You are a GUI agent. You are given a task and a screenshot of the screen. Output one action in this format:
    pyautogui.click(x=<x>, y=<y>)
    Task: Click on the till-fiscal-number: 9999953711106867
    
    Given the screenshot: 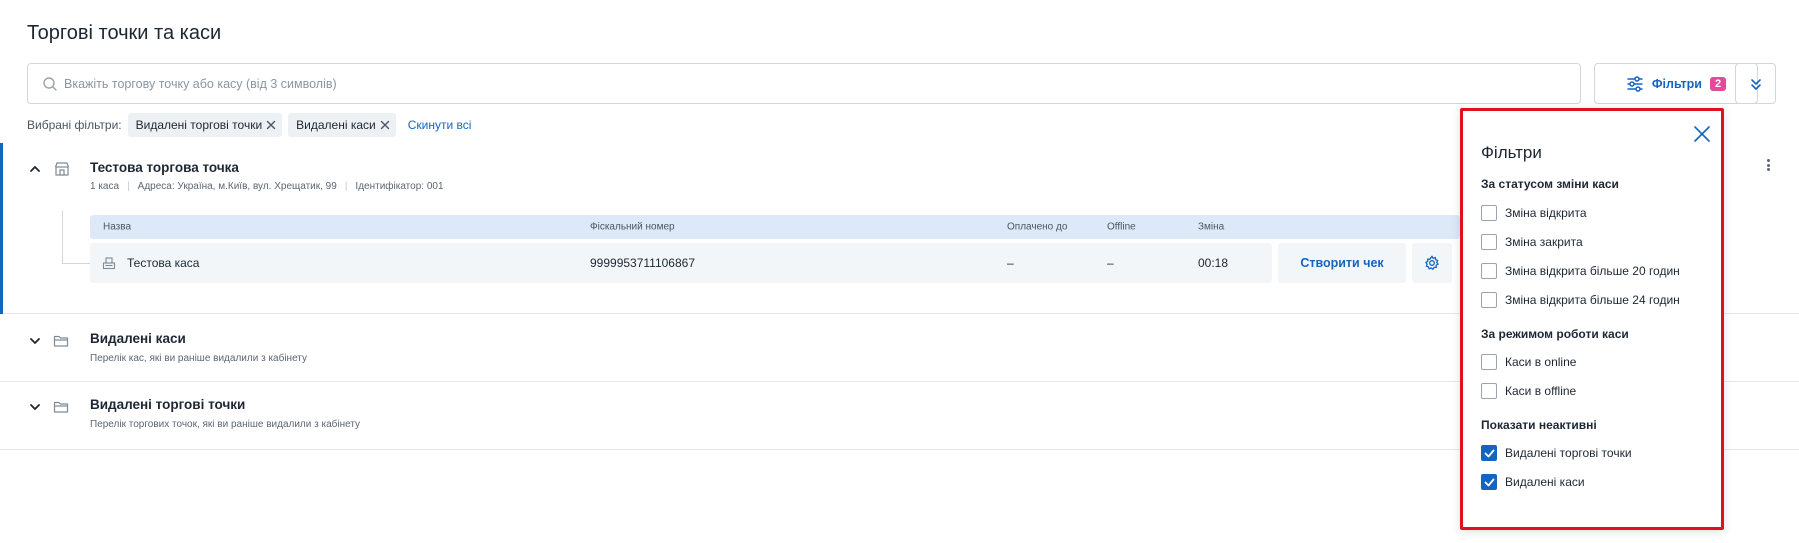 What is the action you would take?
    pyautogui.click(x=642, y=263)
    